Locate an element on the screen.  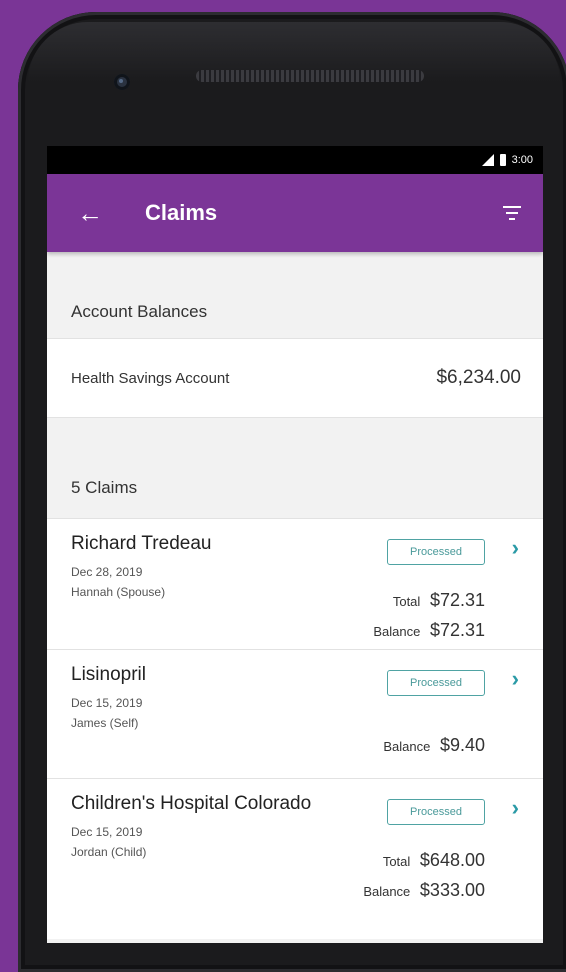
balance-line: Balance $333.00 is located at coordinates (424, 890).